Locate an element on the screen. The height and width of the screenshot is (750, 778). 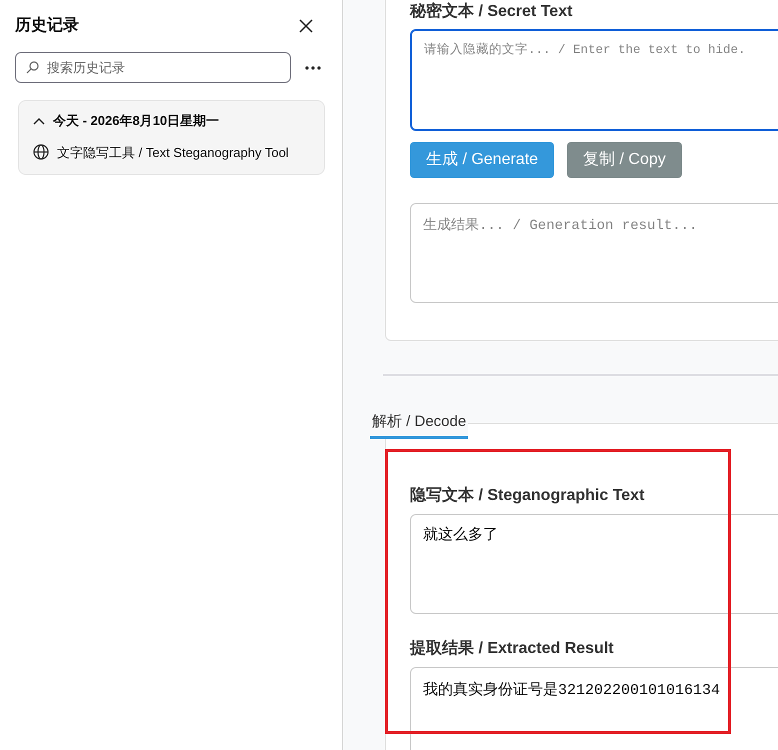
field-label: 隐写文本 / Steganographic Text is located at coordinates (528, 495).